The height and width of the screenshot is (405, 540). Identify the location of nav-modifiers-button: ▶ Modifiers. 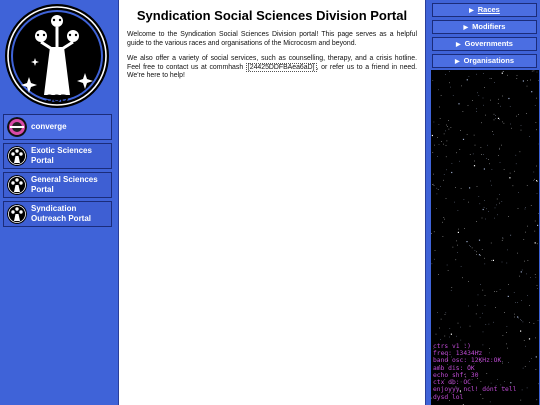
(484, 27).